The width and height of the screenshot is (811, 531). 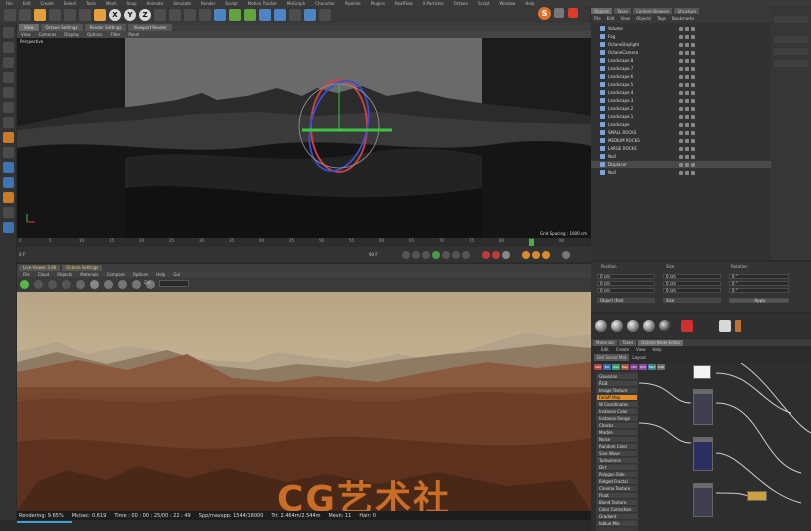 I want to click on object-row: OctaneCamera, so click(x=681, y=52).